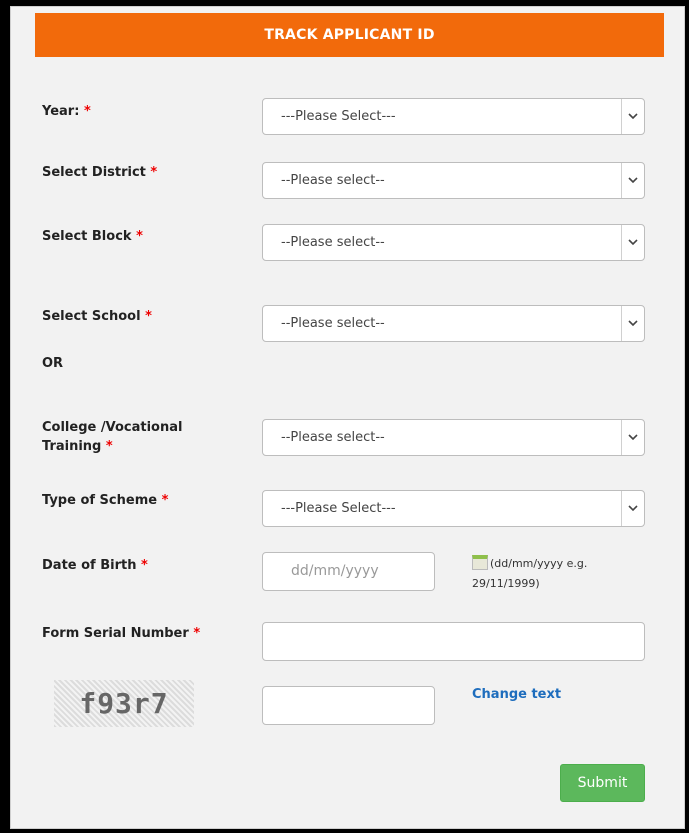  What do you see at coordinates (333, 437) in the screenshot?
I see `college-select-value: --Please select--` at bounding box center [333, 437].